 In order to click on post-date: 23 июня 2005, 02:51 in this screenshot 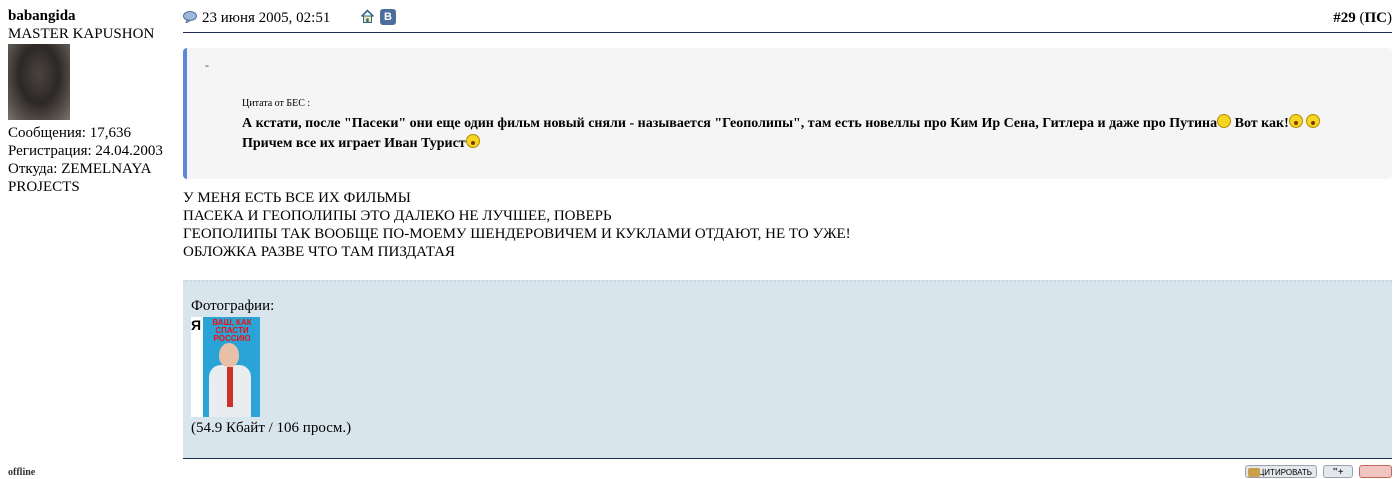, I will do `click(266, 18)`.